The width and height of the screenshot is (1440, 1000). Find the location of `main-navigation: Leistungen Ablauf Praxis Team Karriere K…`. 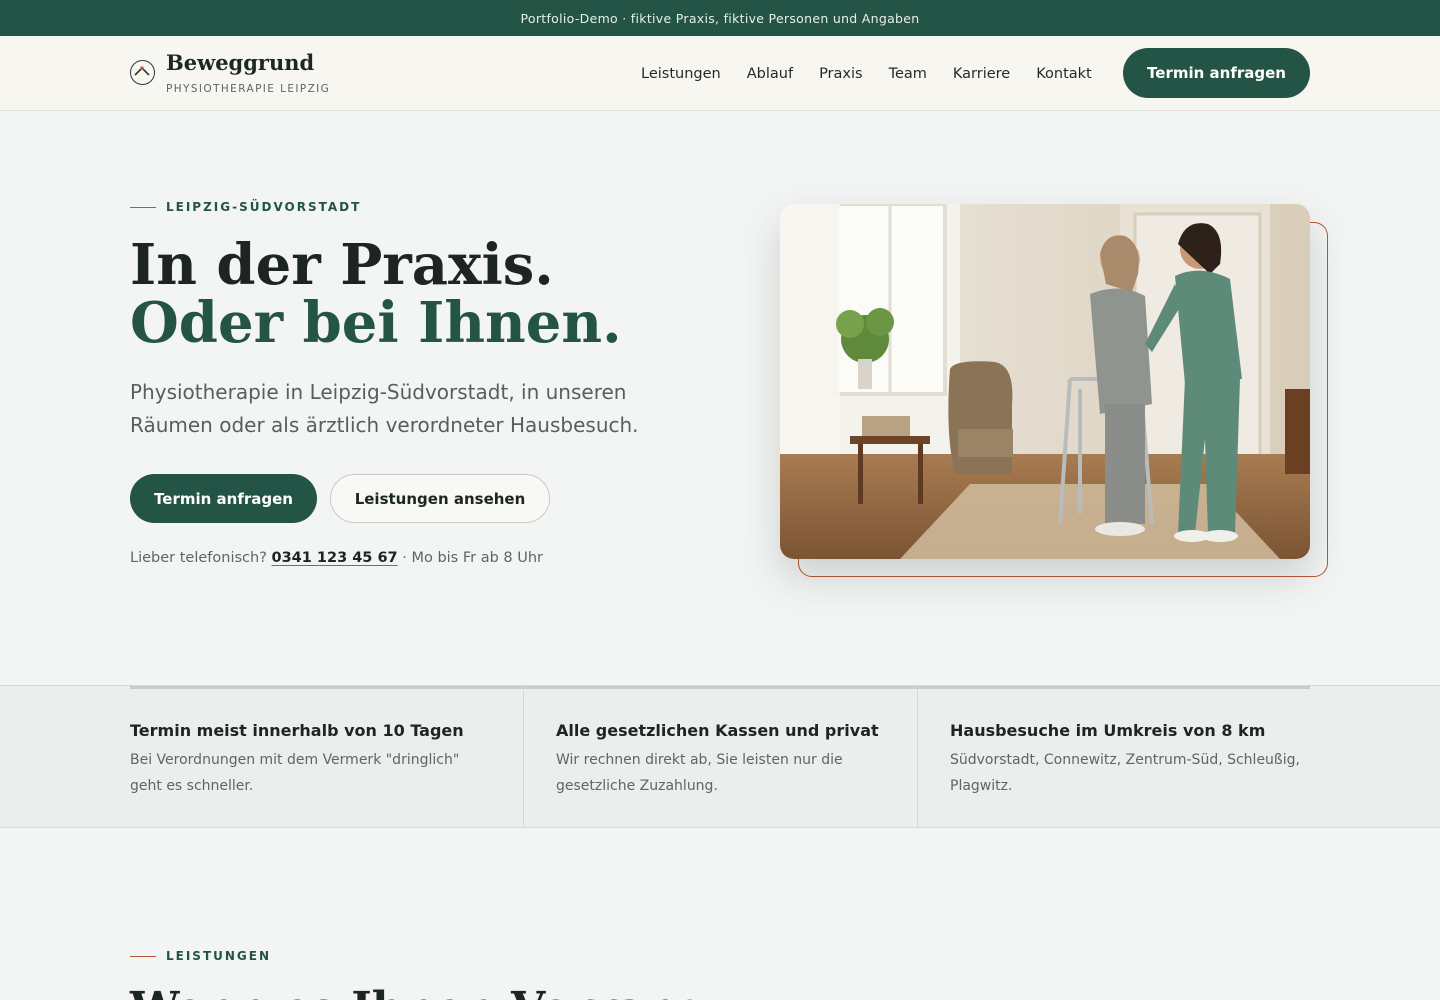

main-navigation: Leistungen Ablauf Praxis Team Karriere K… is located at coordinates (879, 74).